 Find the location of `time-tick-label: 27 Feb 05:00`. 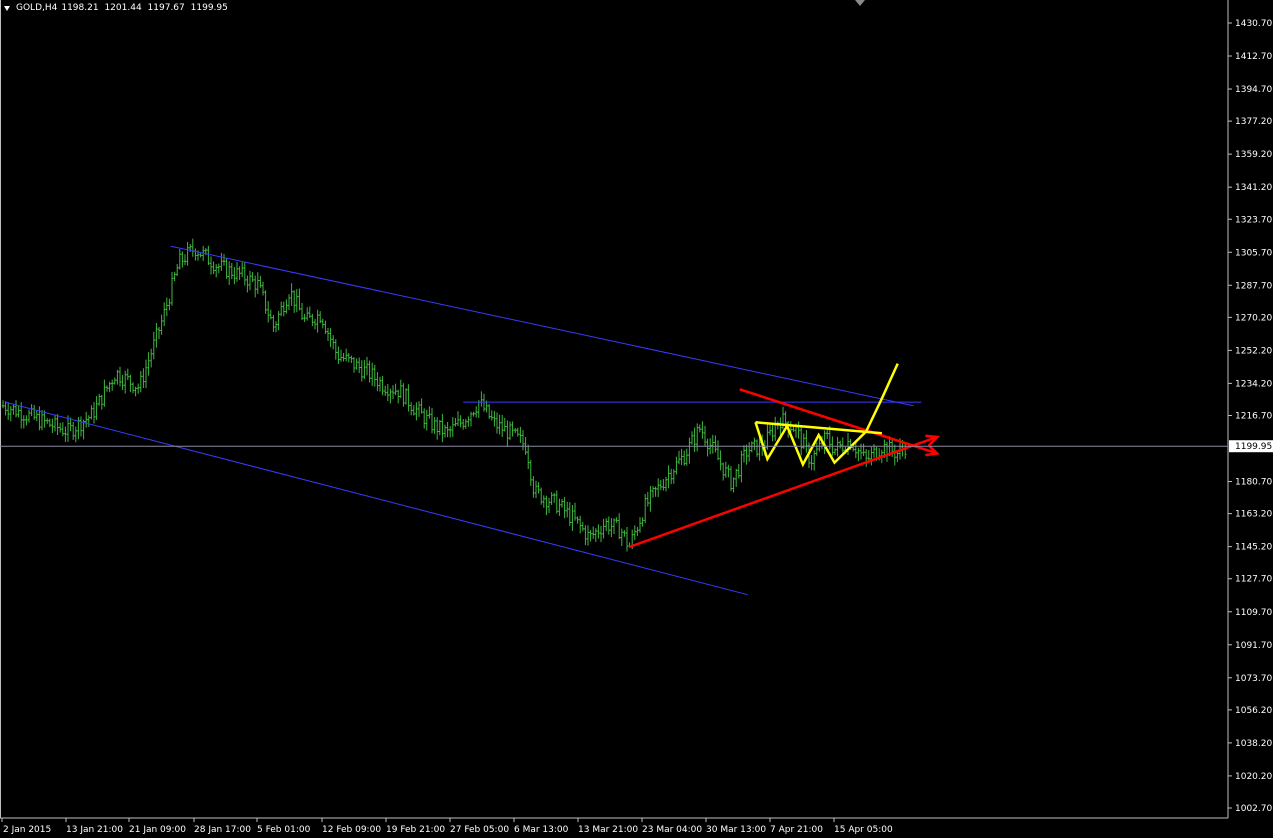

time-tick-label: 27 Feb 05:00 is located at coordinates (479, 830).